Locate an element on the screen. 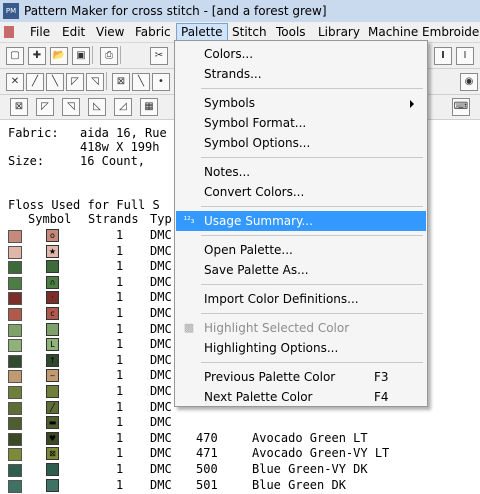 This screenshot has width=480, height=494. tool-icon: ✂ is located at coordinates (159, 56).